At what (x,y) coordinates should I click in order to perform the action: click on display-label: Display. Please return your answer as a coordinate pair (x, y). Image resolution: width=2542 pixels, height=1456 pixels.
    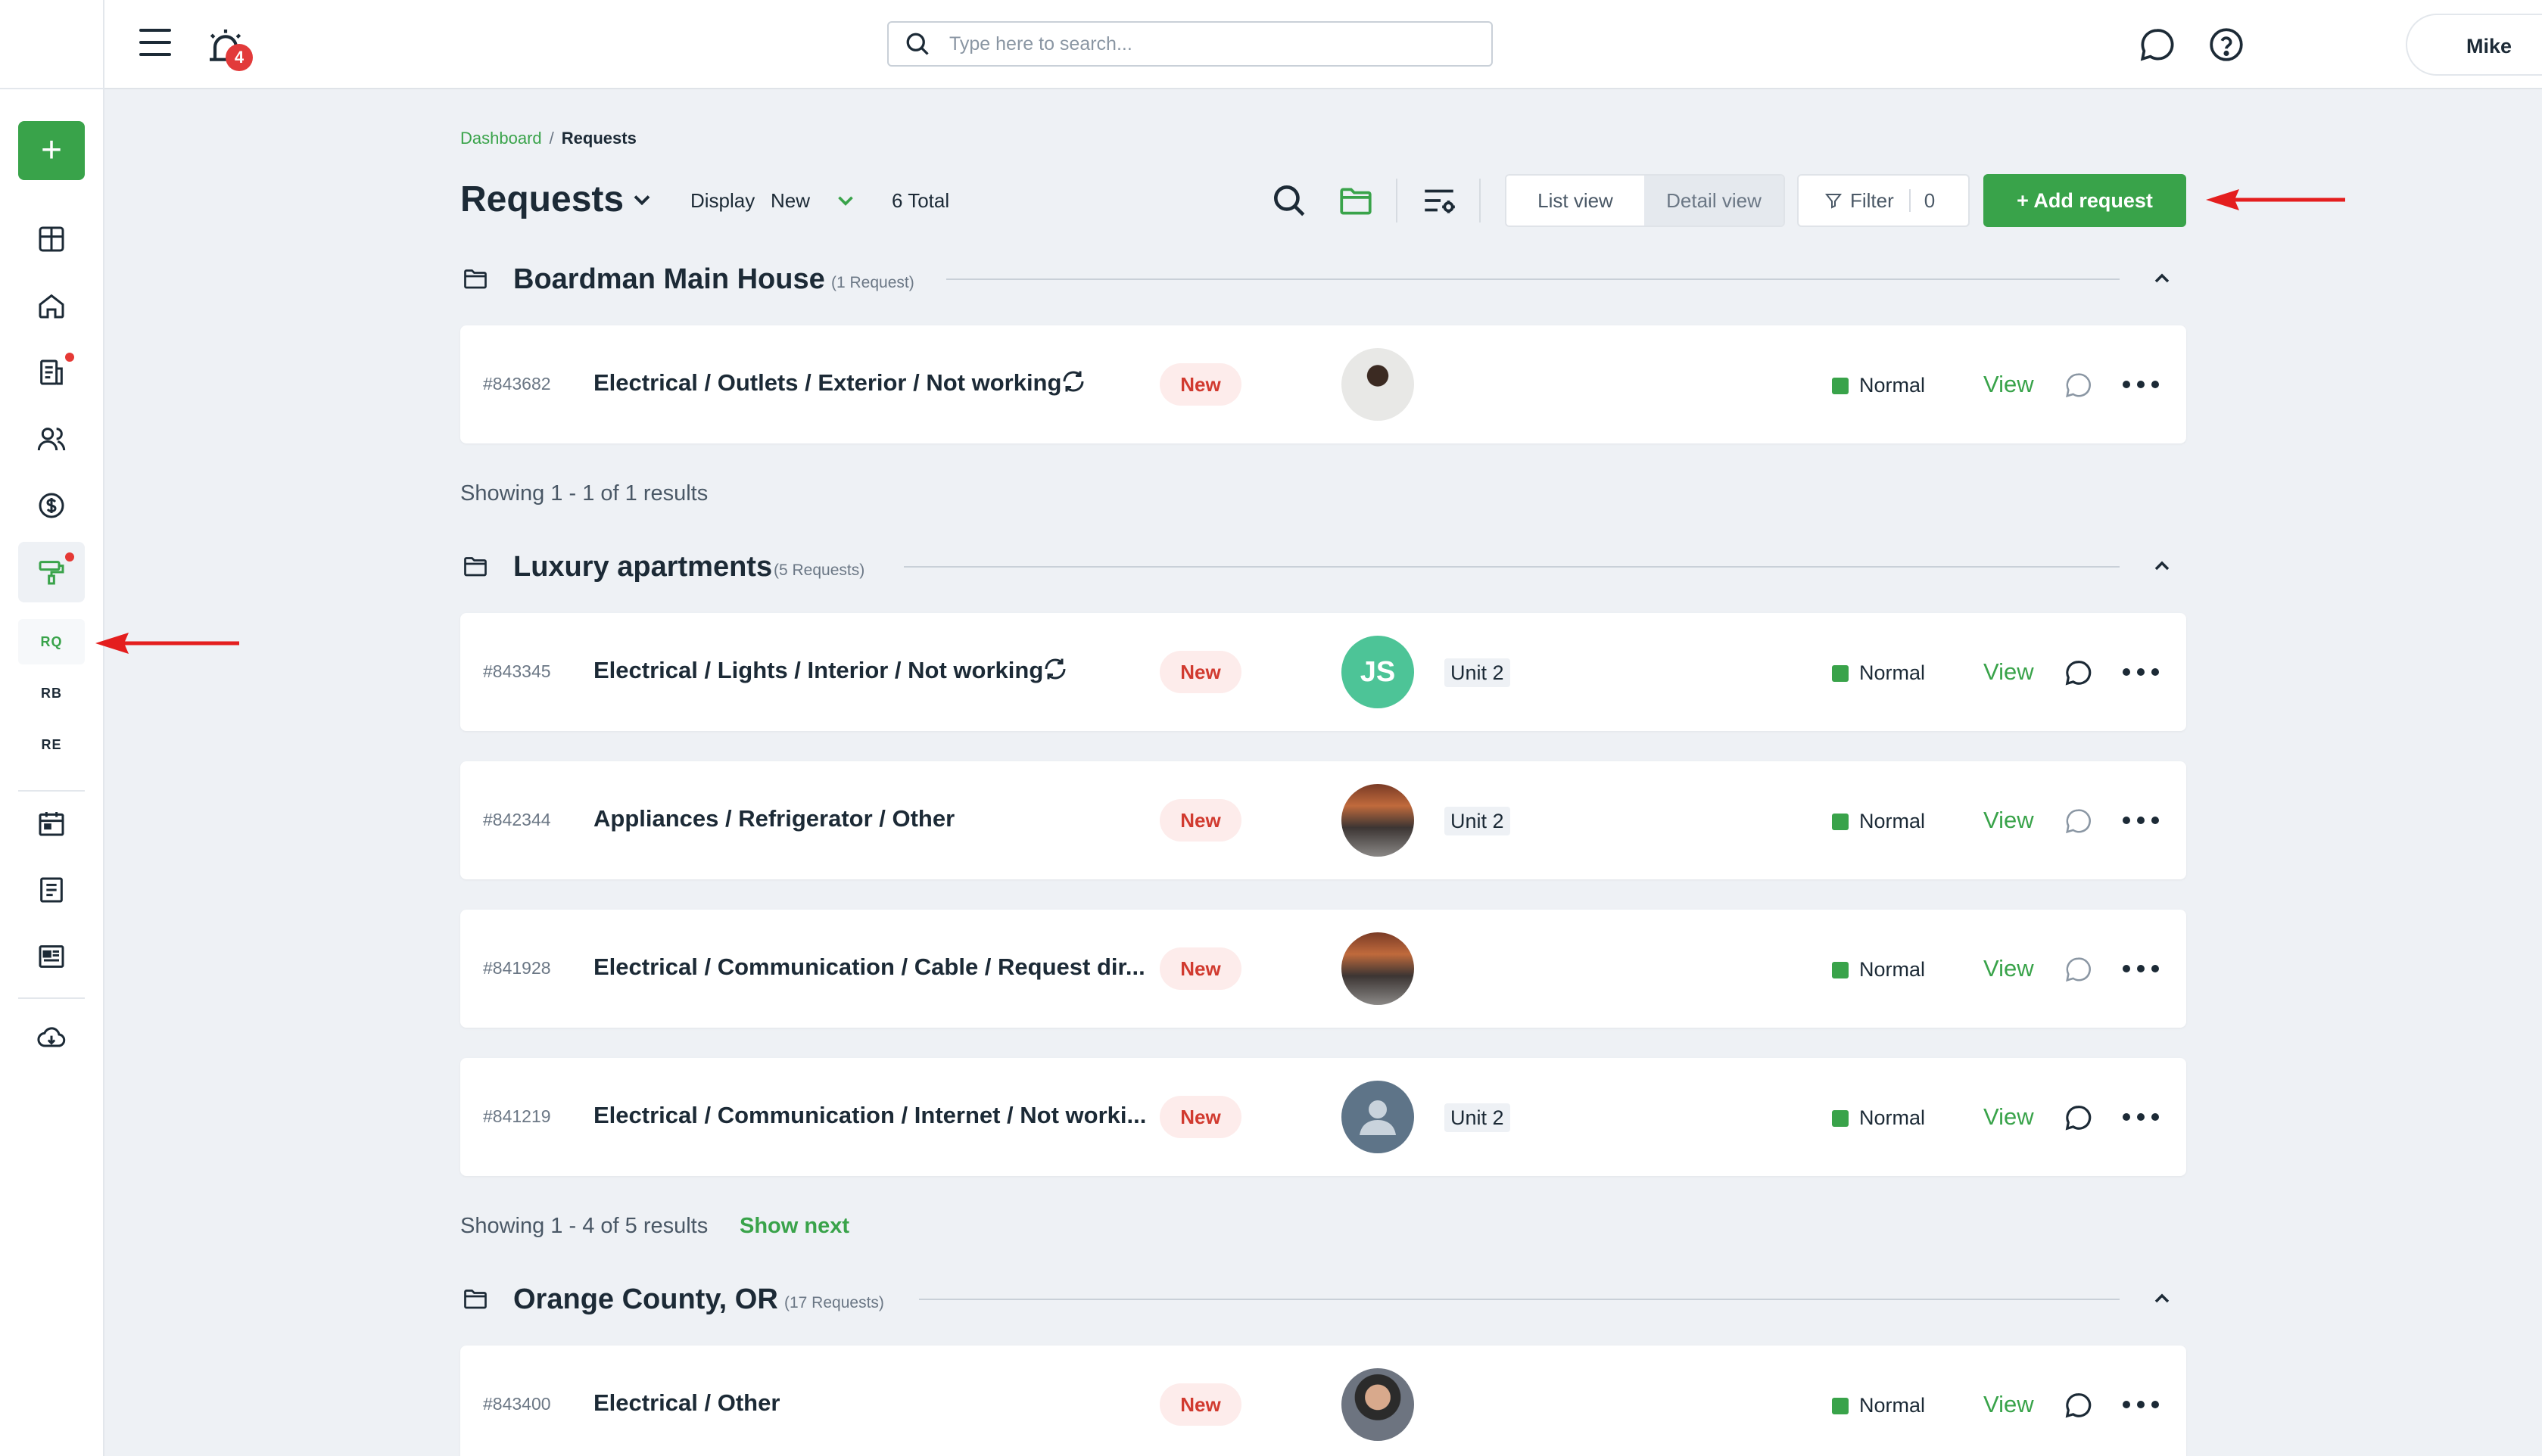
    Looking at the image, I should click on (722, 200).